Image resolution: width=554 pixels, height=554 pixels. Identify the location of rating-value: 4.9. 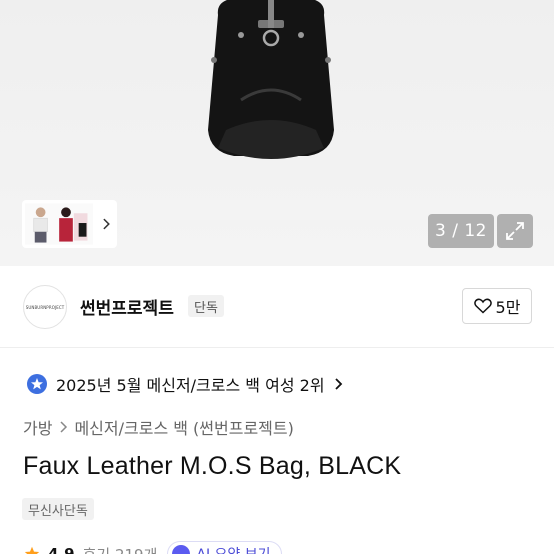
(61, 549).